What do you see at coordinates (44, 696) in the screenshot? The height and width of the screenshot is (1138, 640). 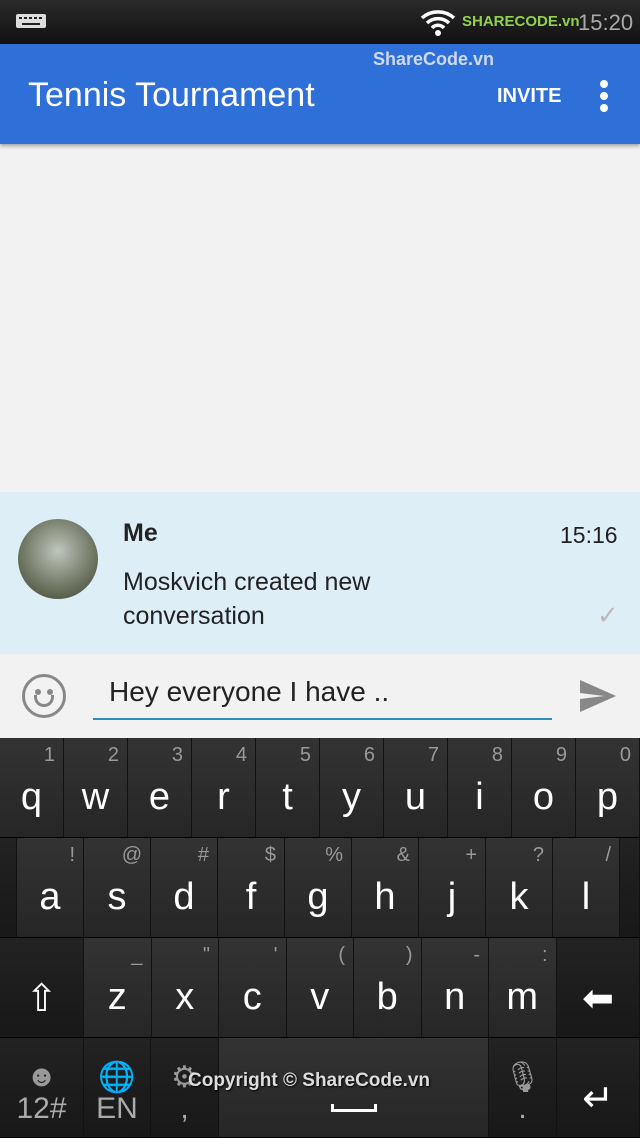 I see `emoji-icon` at bounding box center [44, 696].